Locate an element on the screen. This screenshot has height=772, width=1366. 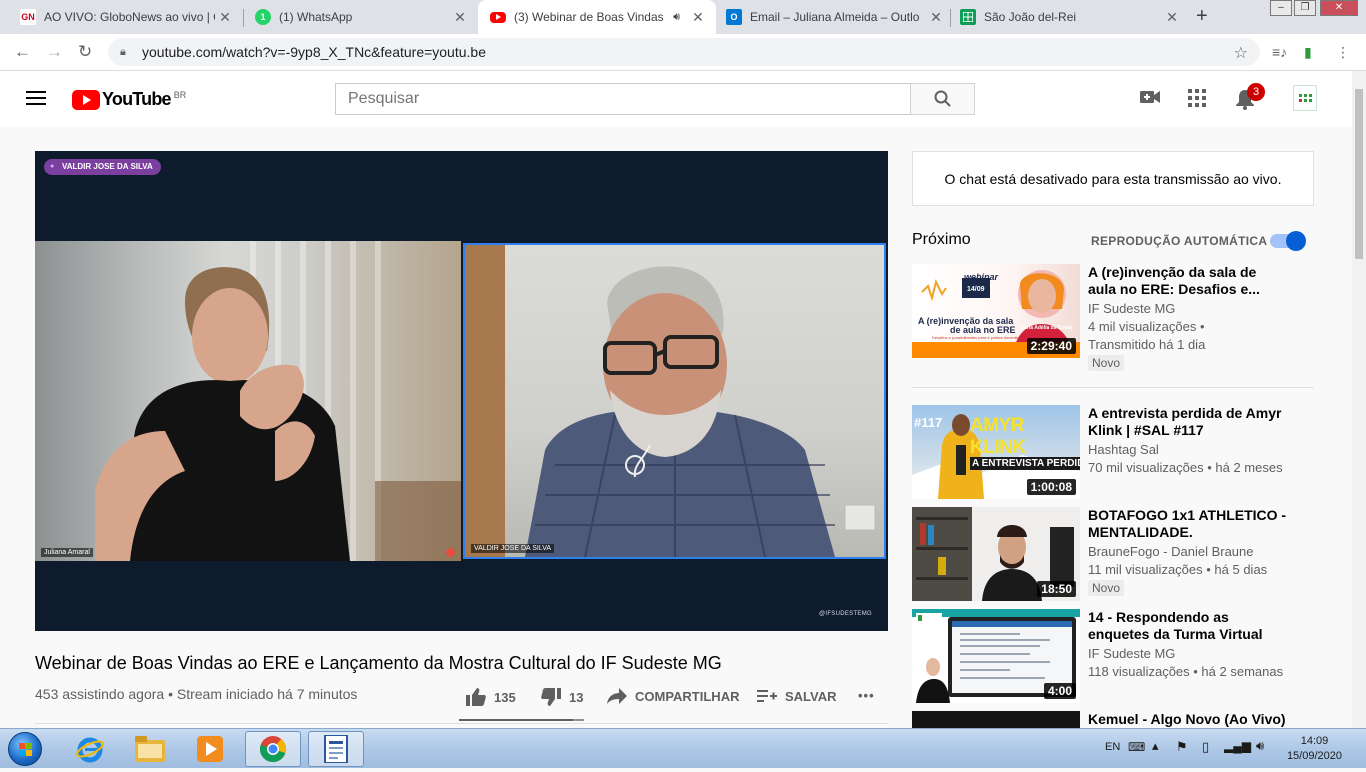
save-button: SALVAR is located at coordinates (797, 696).